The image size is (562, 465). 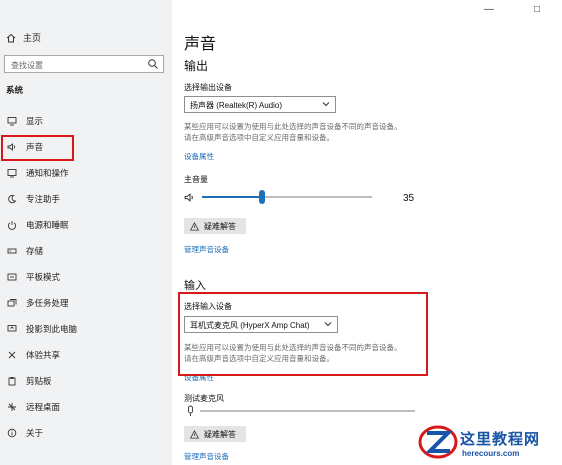 I want to click on search-input: 查找设置, so click(x=84, y=64).